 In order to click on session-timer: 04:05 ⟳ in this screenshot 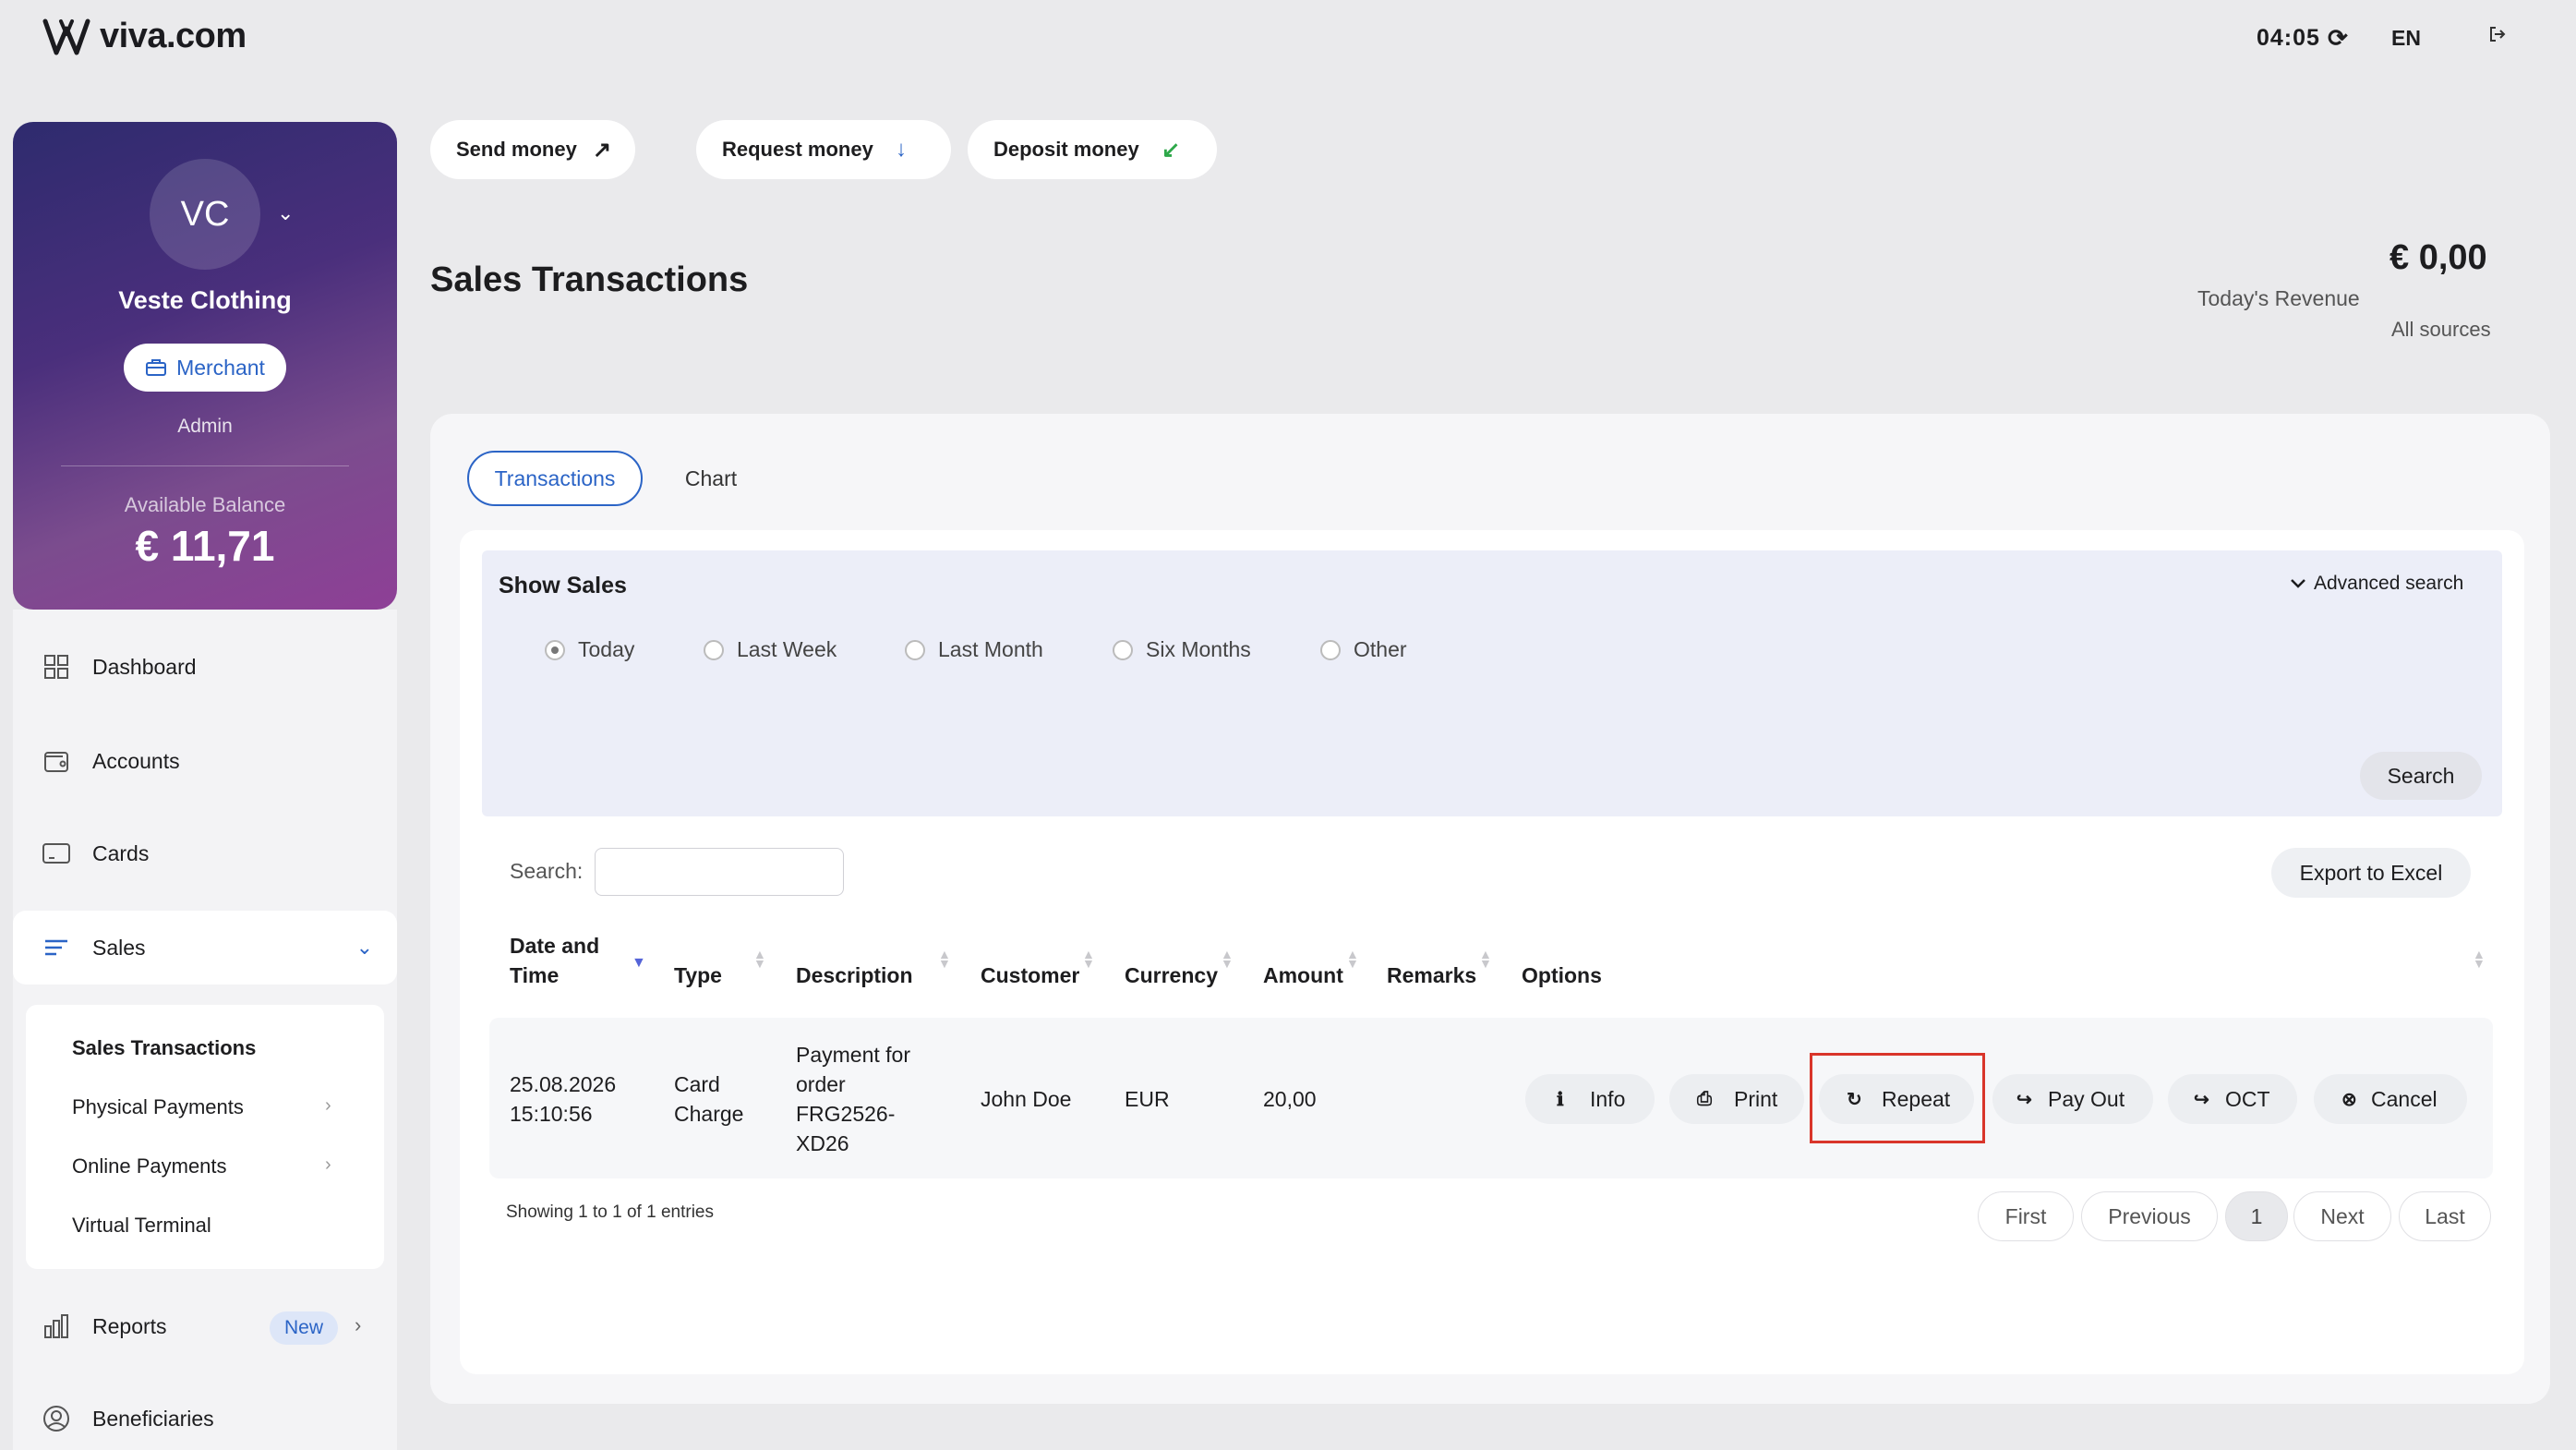, I will do `click(2303, 38)`.